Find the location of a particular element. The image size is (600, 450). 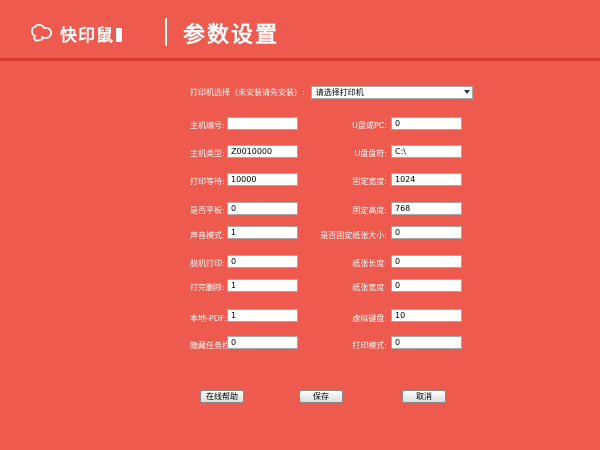

print-wait-label: 打印等待: is located at coordinates (207, 181).